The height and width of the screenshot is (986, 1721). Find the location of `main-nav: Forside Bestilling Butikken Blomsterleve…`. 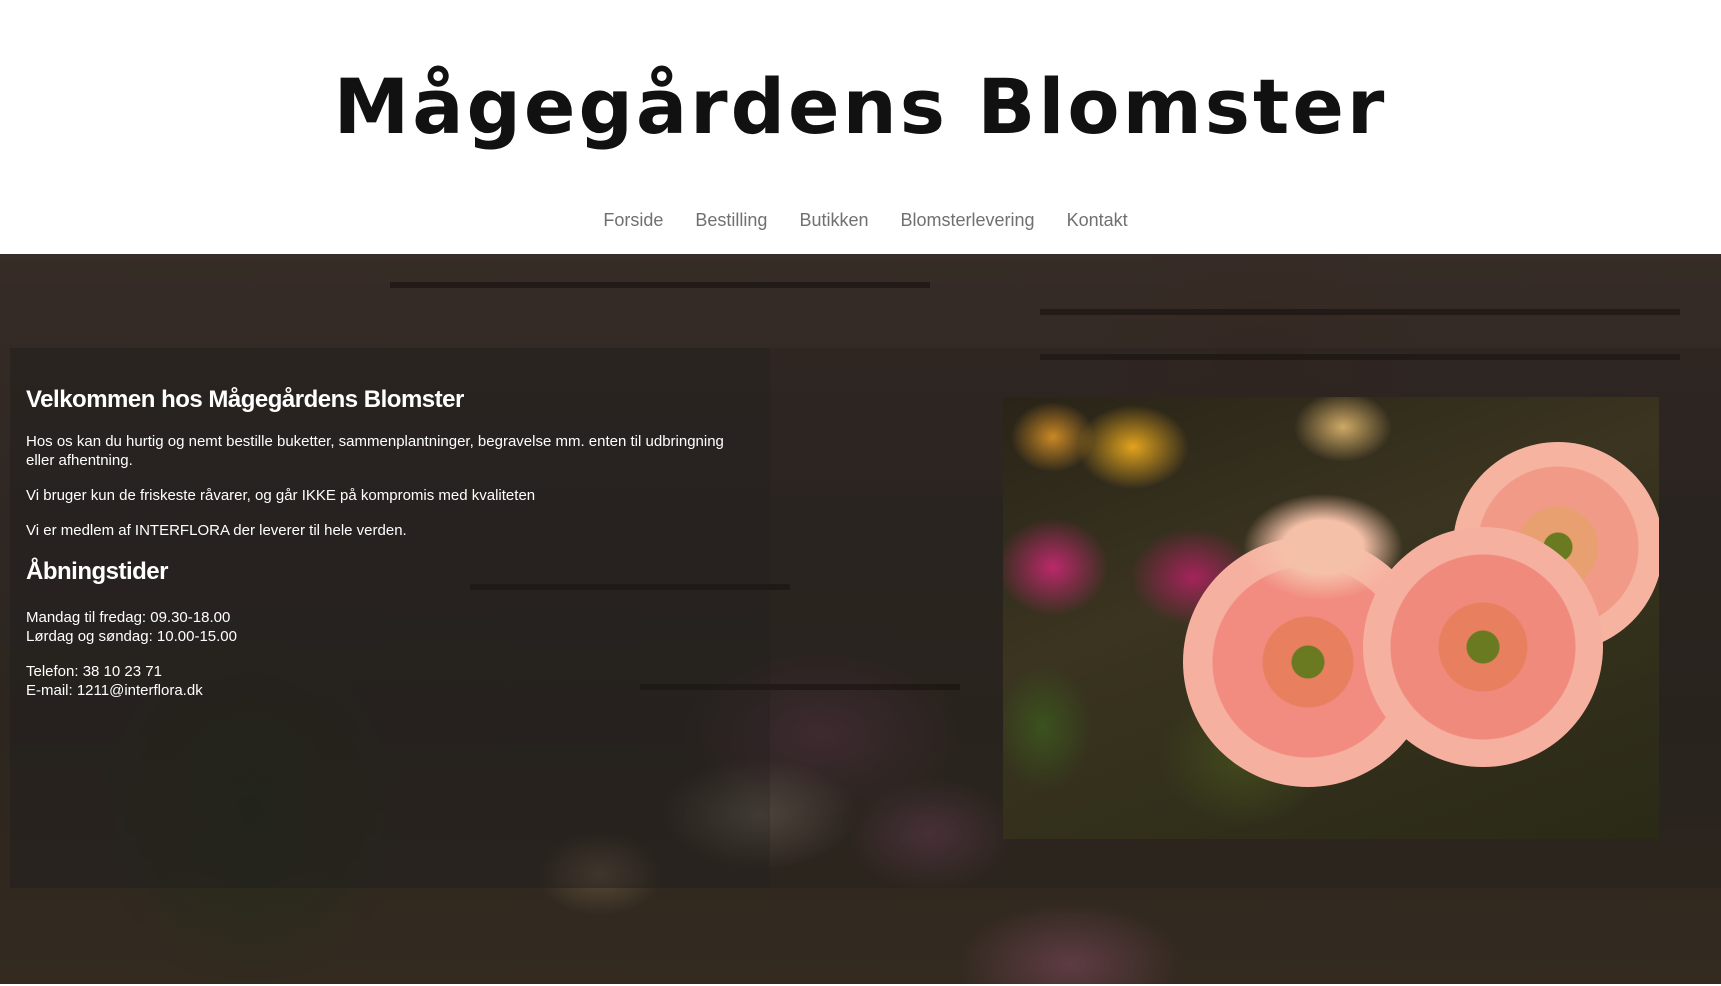

main-nav: Forside Bestilling Butikken Blomsterleve… is located at coordinates (860, 220).